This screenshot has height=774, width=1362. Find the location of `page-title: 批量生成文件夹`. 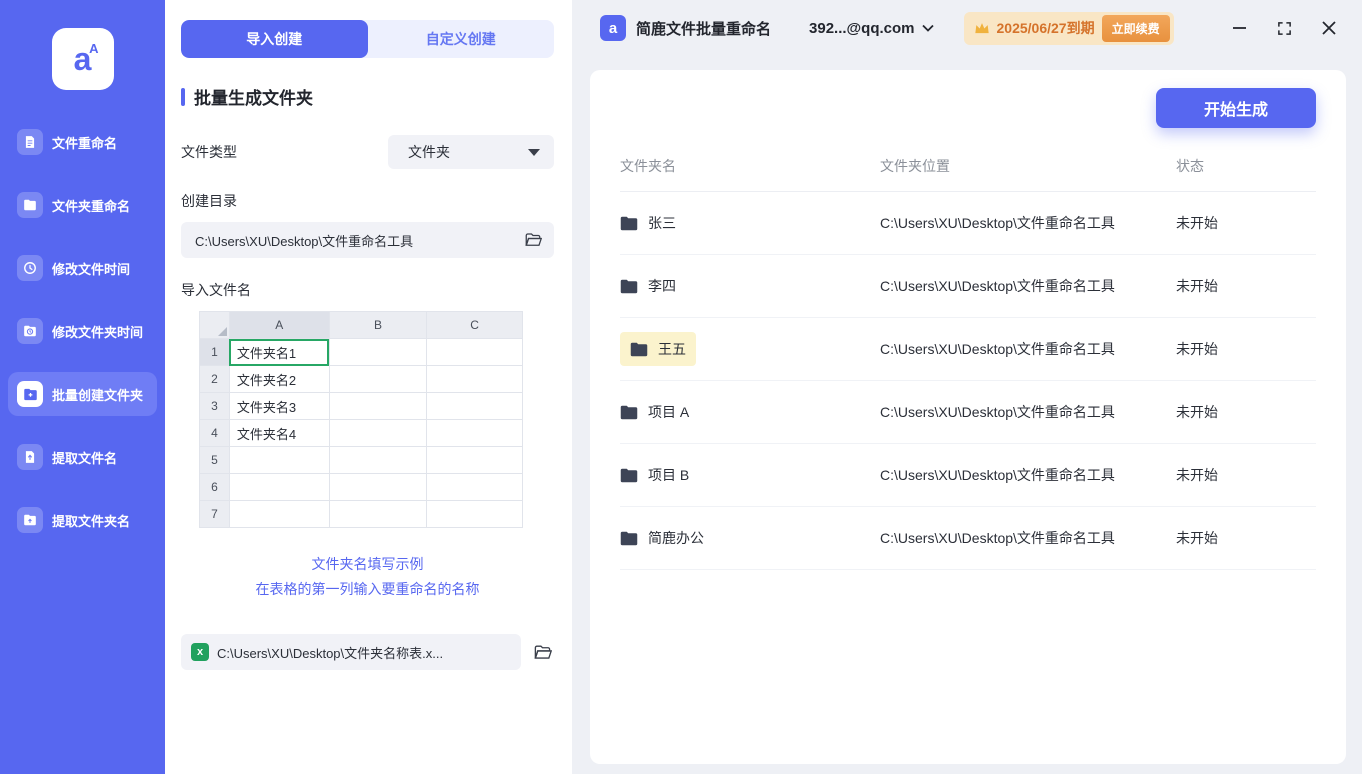

page-title: 批量生成文件夹 is located at coordinates (253, 98).